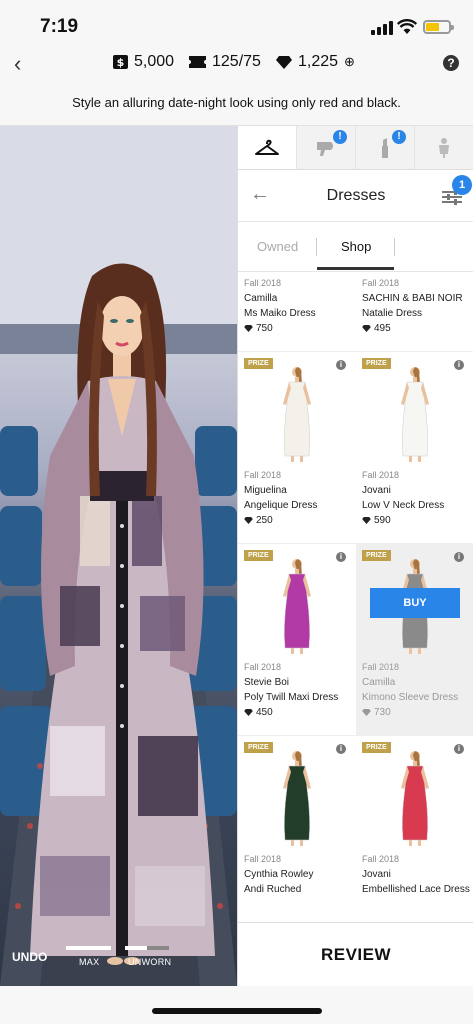 The width and height of the screenshot is (473, 1024). Describe the element at coordinates (376, 520) in the screenshot. I see `price-tag: 590` at that location.